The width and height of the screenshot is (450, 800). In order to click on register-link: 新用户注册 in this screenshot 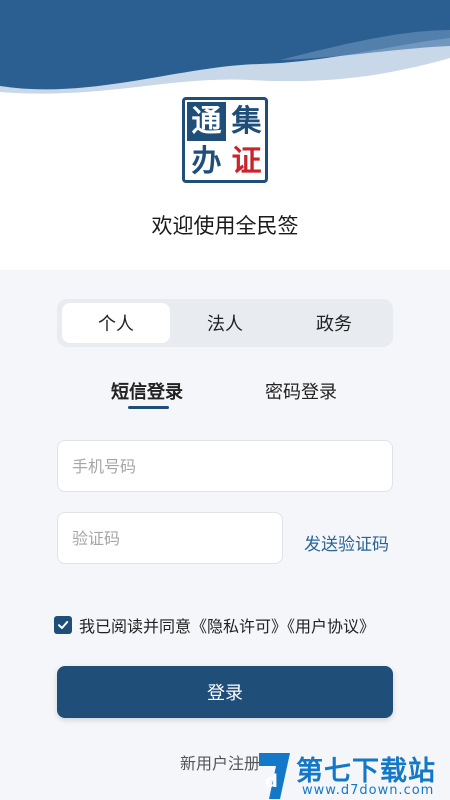, I will do `click(220, 762)`.